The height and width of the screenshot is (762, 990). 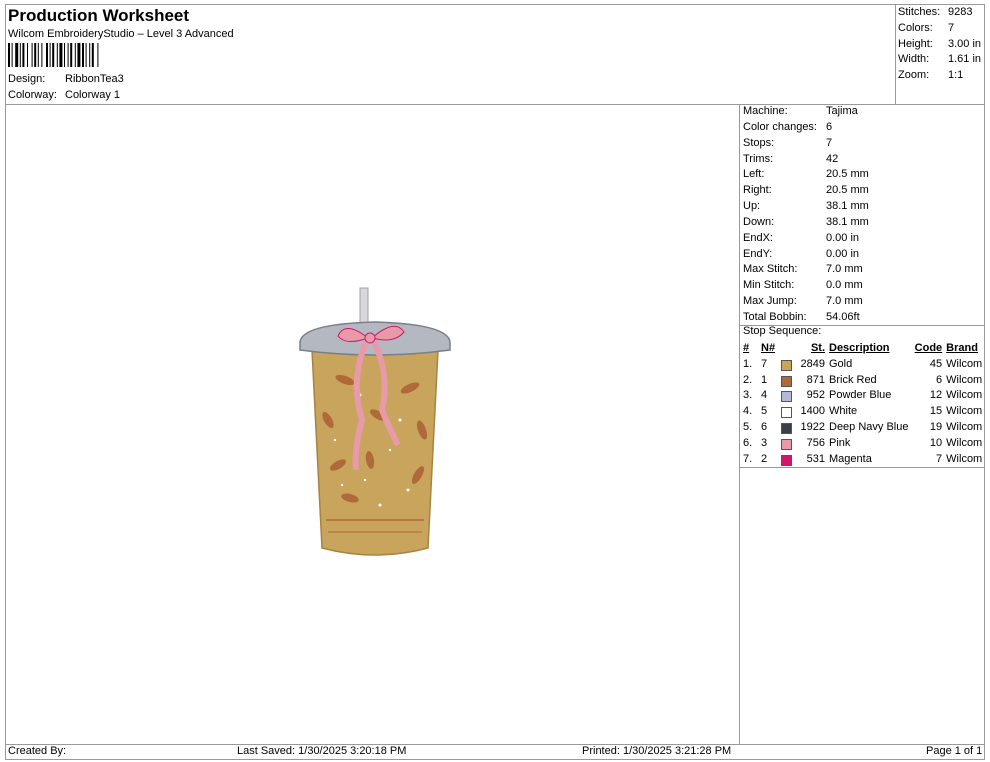 I want to click on cell-desc: Brick Red, so click(x=869, y=381).